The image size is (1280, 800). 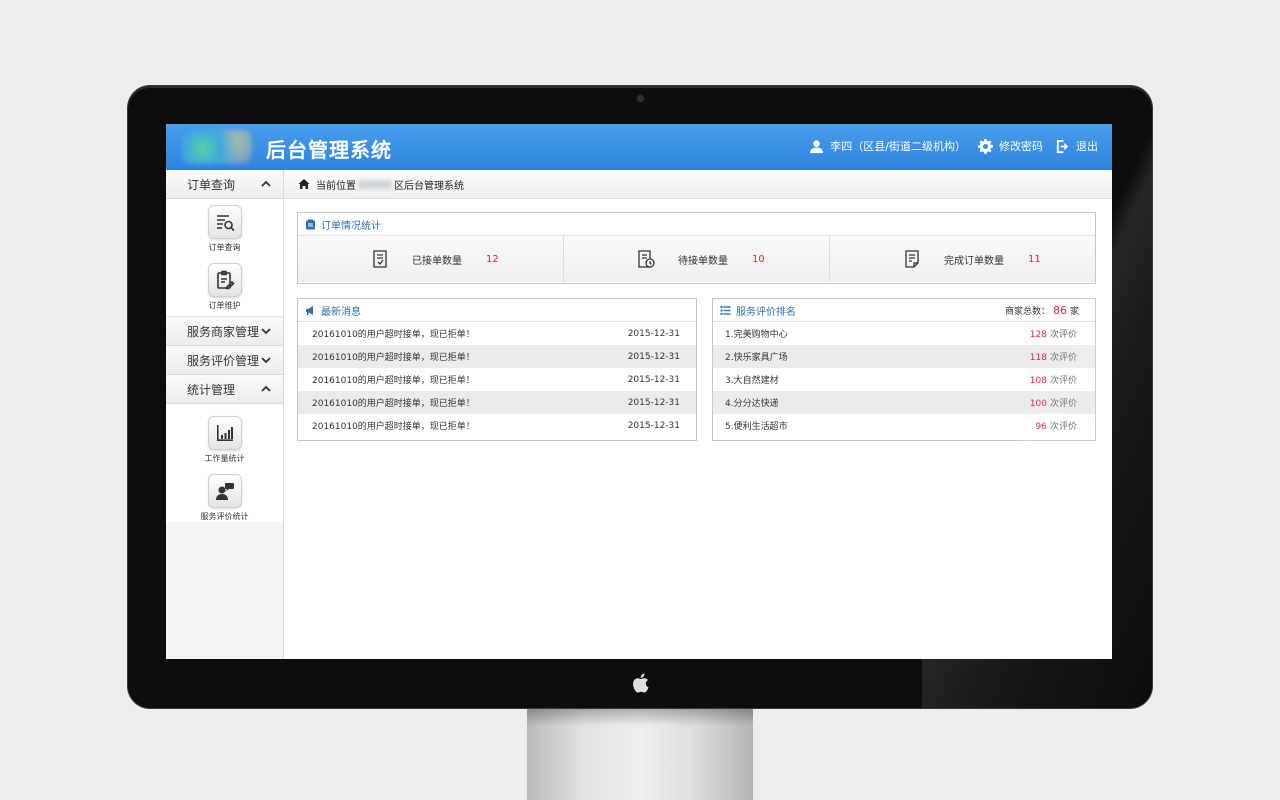 What do you see at coordinates (912, 259) in the screenshot?
I see `completed-orders-icon` at bounding box center [912, 259].